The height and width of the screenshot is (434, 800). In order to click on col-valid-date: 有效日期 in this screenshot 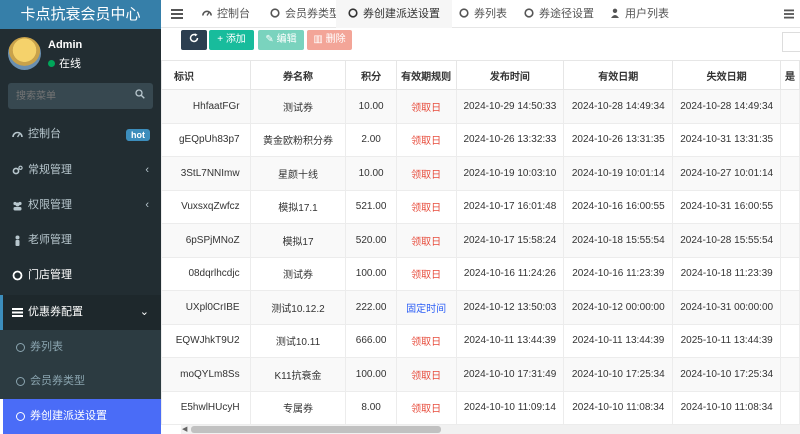, I will do `click(618, 75)`.